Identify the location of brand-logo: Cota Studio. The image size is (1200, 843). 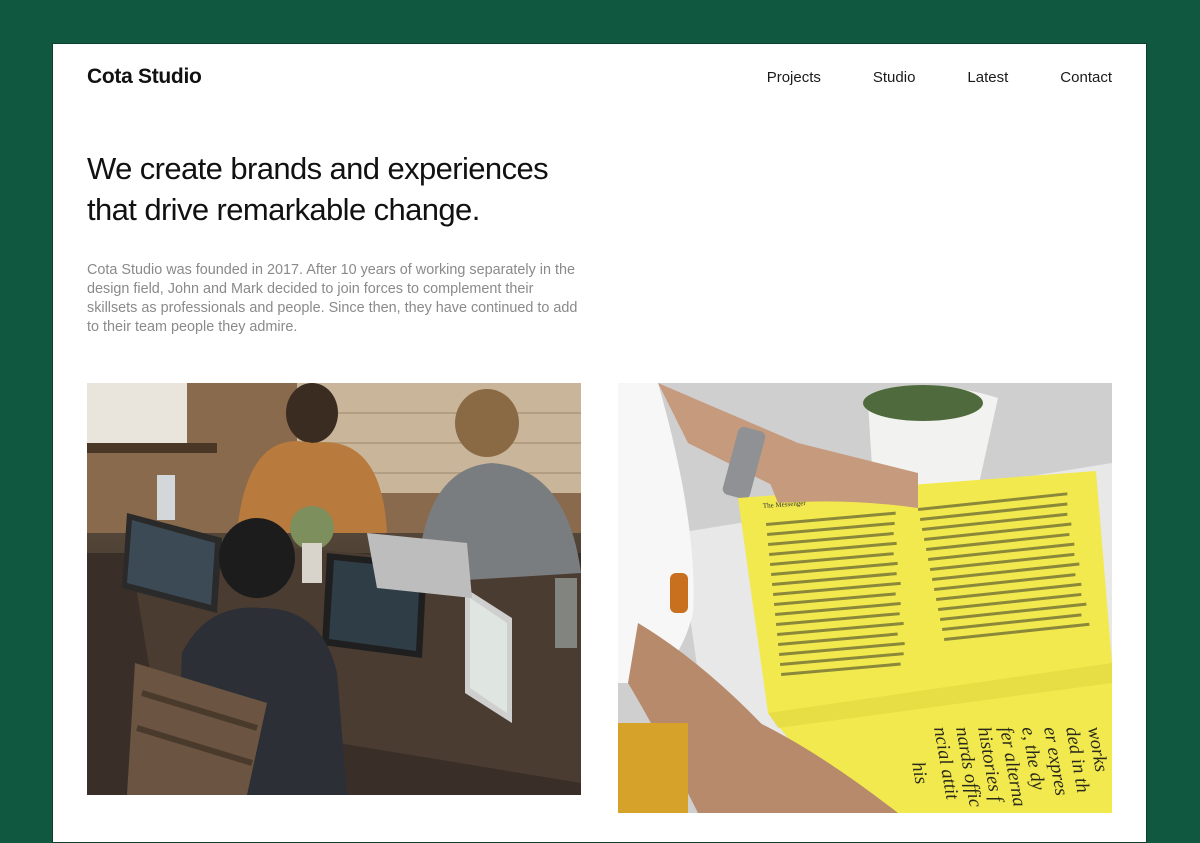
(144, 77).